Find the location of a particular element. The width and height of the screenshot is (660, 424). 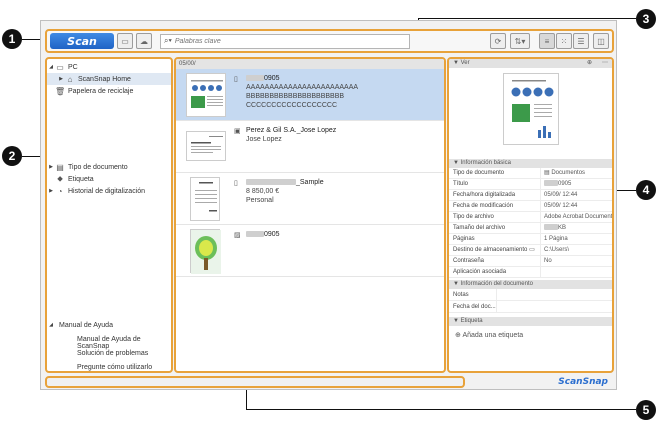

help-manual-header: ◢ Manual de Ayuda is located at coordinates (109, 325).